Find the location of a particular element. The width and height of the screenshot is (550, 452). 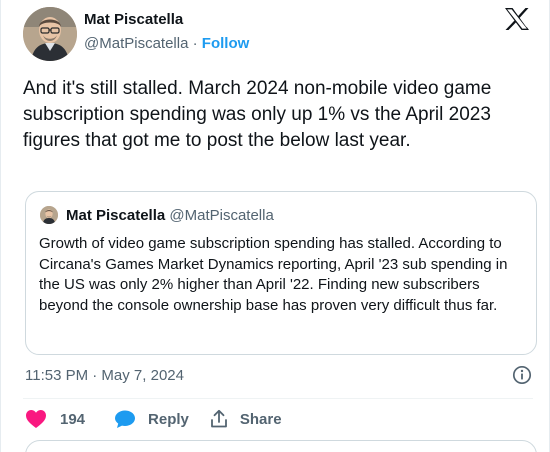

author-handle: @MatPiscatella is located at coordinates (136, 43).